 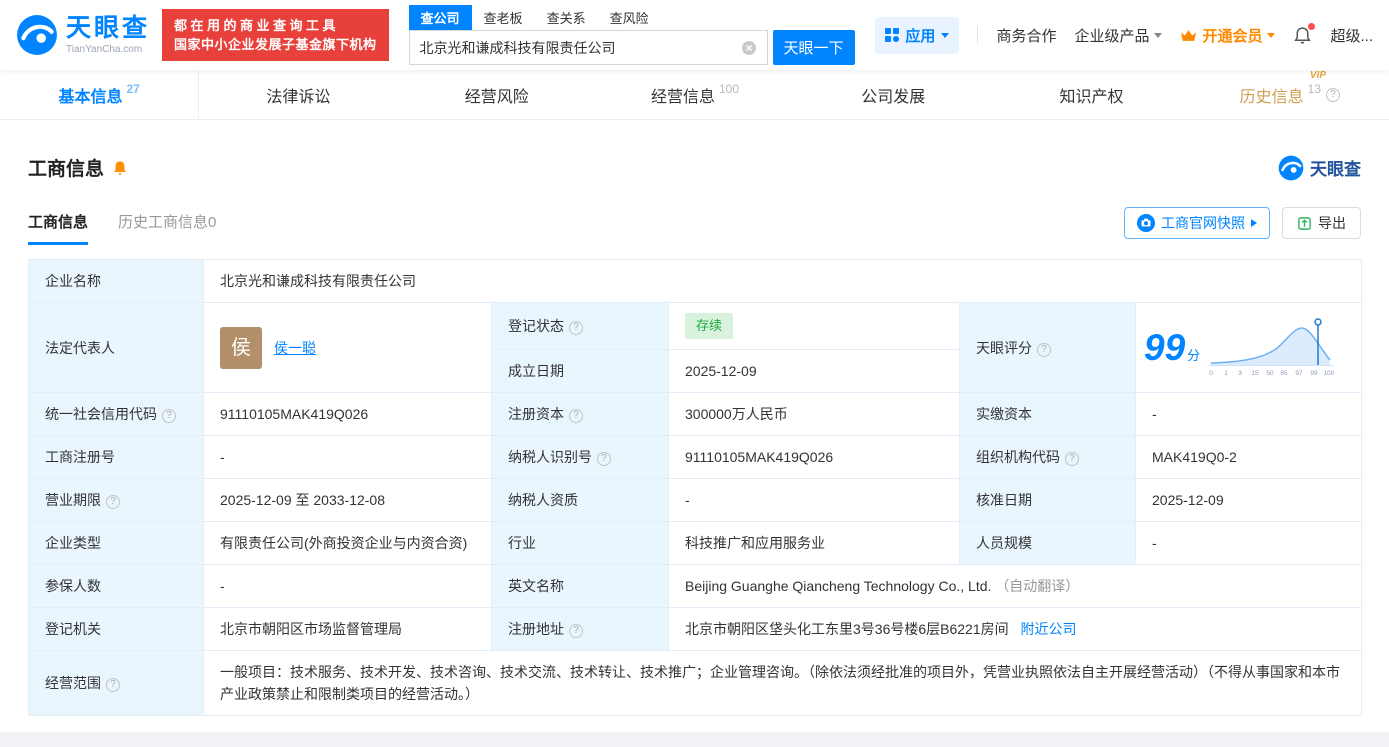 I want to click on tab-label: 知识产权, so click(x=1091, y=97).